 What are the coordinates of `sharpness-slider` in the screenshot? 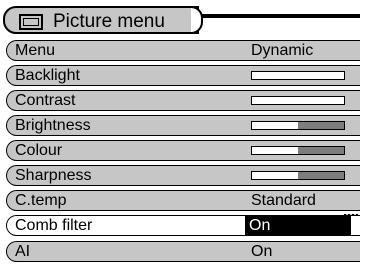 It's located at (298, 175).